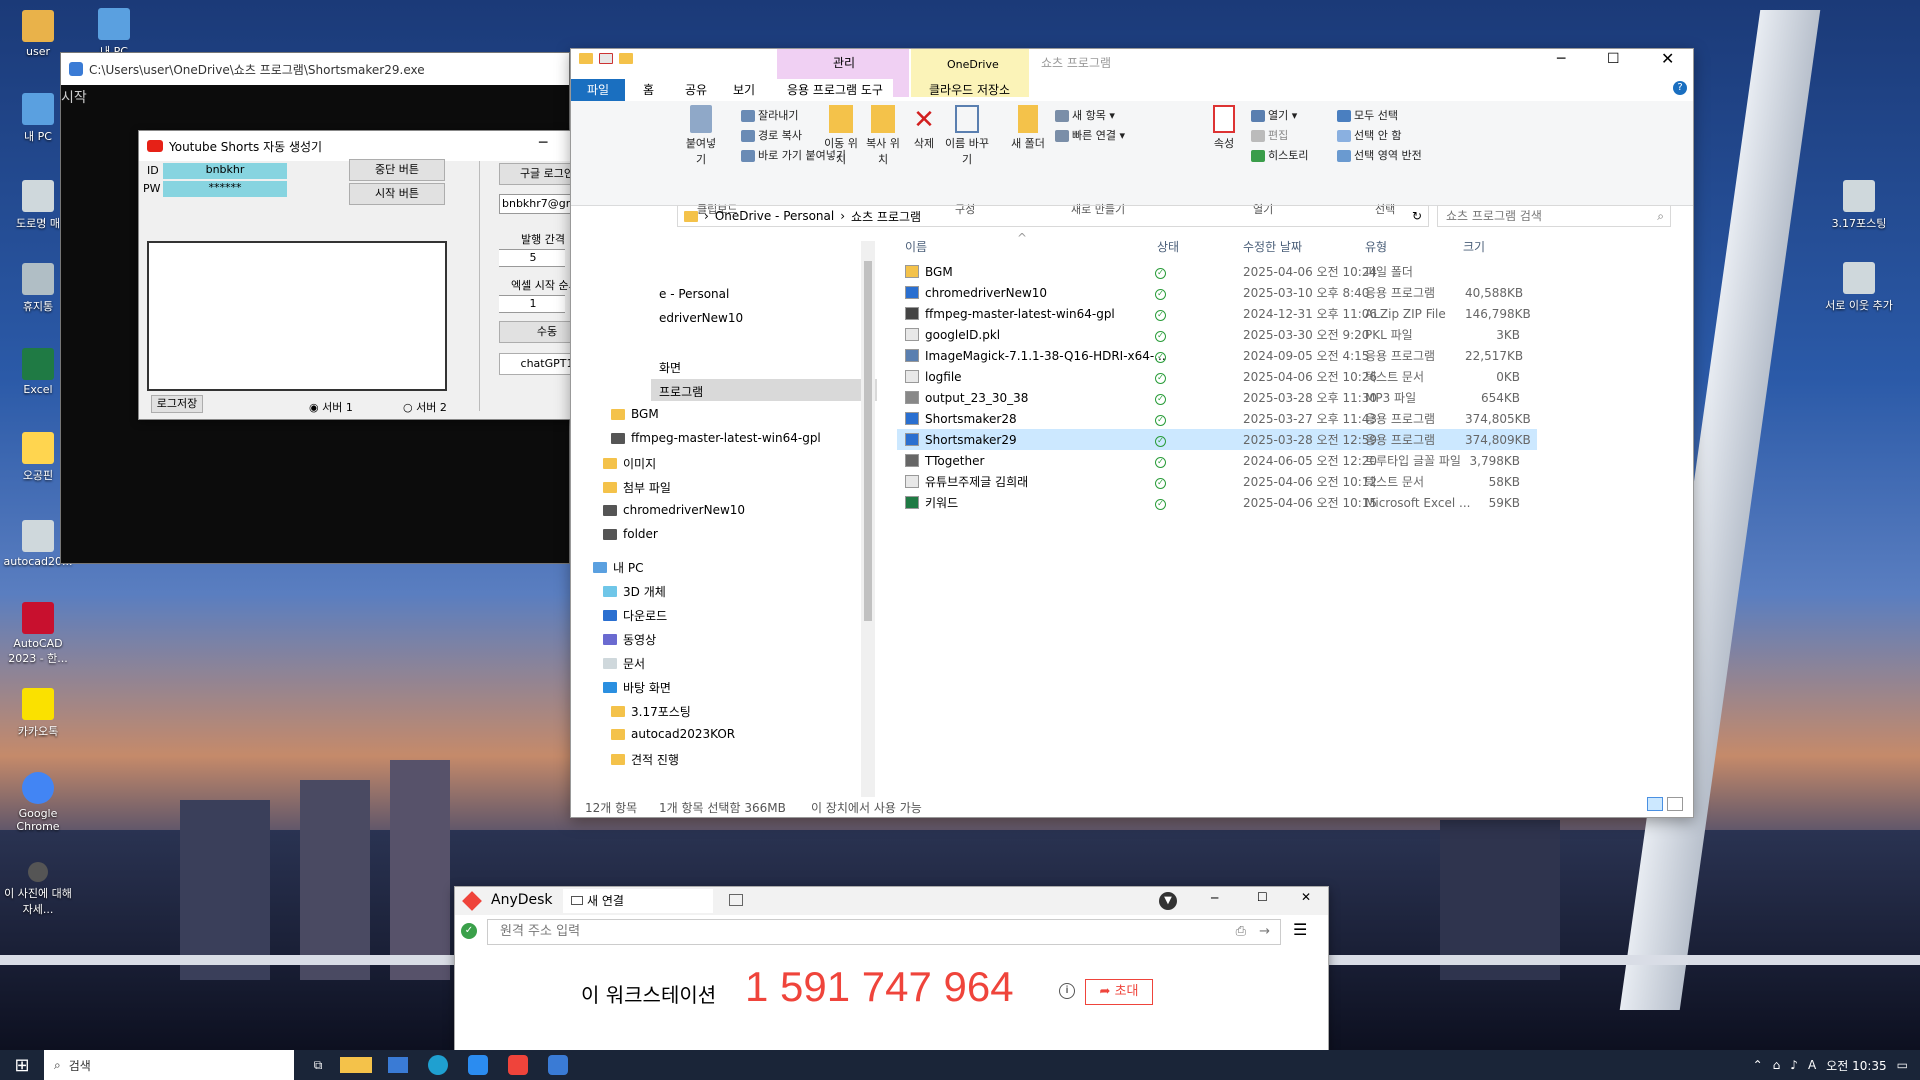  Describe the element at coordinates (225, 171) in the screenshot. I see `id-field: bnbkhr` at that location.